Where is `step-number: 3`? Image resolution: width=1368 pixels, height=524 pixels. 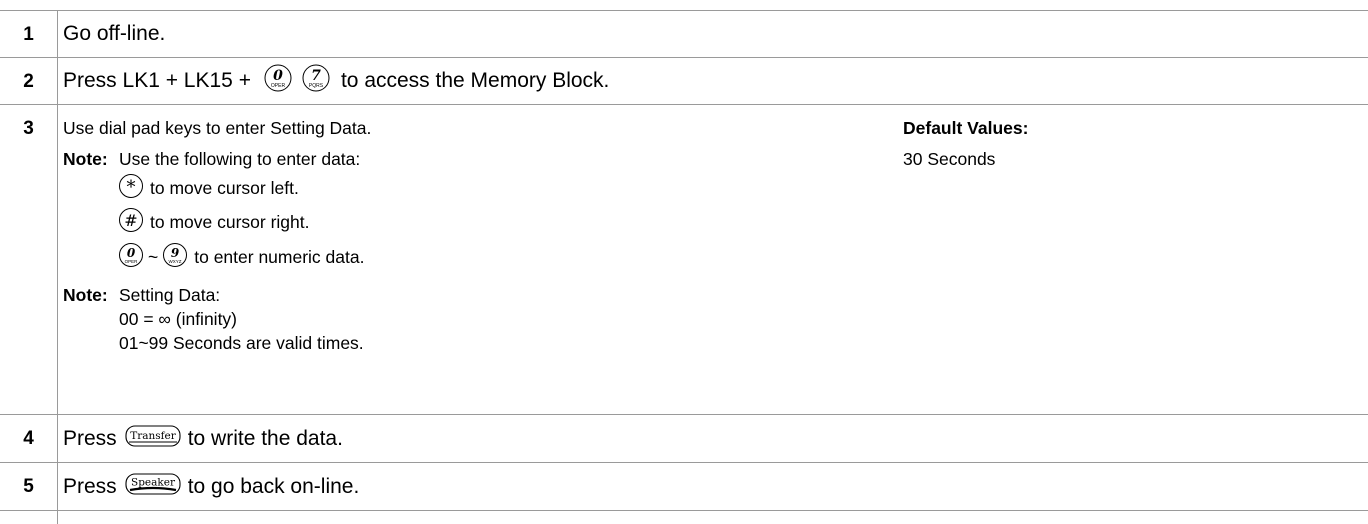
step-number: 3 is located at coordinates (28, 128).